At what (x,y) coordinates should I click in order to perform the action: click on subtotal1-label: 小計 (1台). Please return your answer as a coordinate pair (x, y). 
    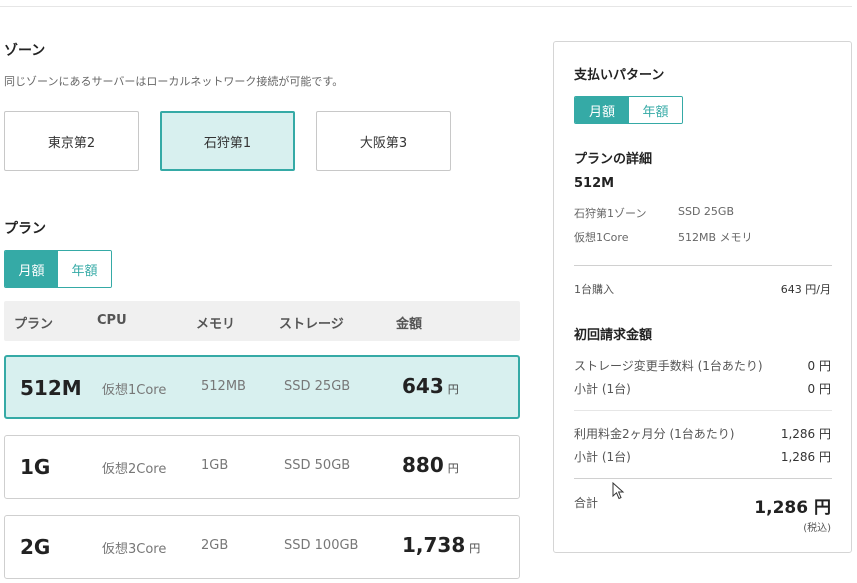
    Looking at the image, I should click on (602, 389).